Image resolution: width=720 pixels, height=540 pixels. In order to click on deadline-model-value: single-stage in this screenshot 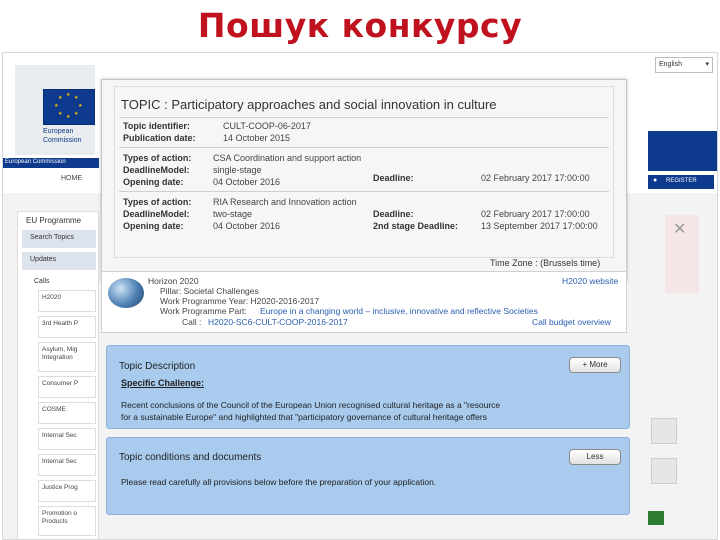, I will do `click(237, 170)`.